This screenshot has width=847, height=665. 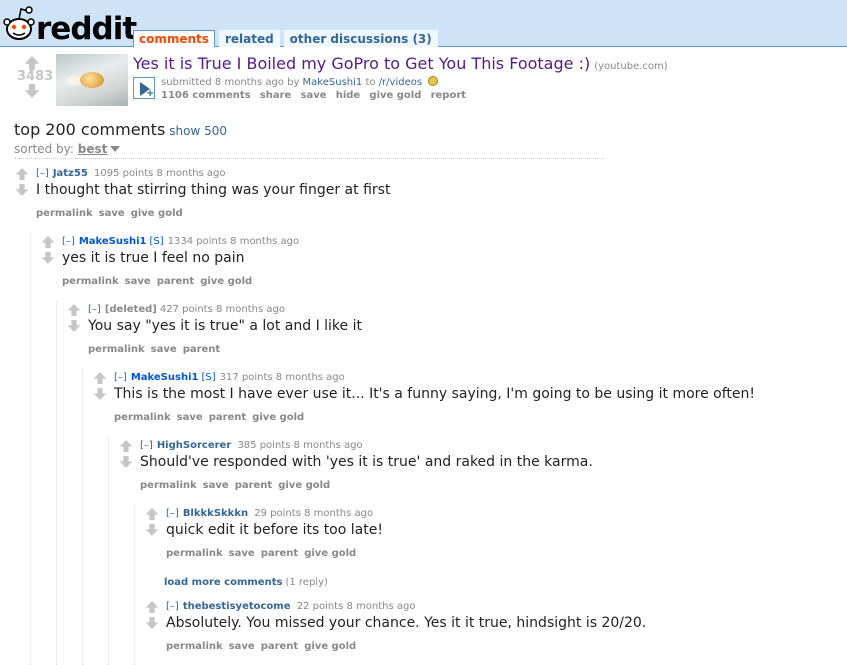 I want to click on tab-related: related, so click(x=249, y=38).